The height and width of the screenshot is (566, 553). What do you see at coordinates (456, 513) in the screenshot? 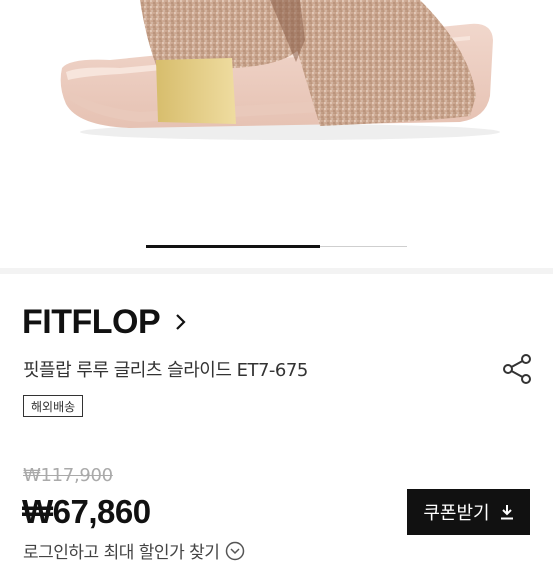
I see `coupon-button-label: 쿠폰받기` at bounding box center [456, 513].